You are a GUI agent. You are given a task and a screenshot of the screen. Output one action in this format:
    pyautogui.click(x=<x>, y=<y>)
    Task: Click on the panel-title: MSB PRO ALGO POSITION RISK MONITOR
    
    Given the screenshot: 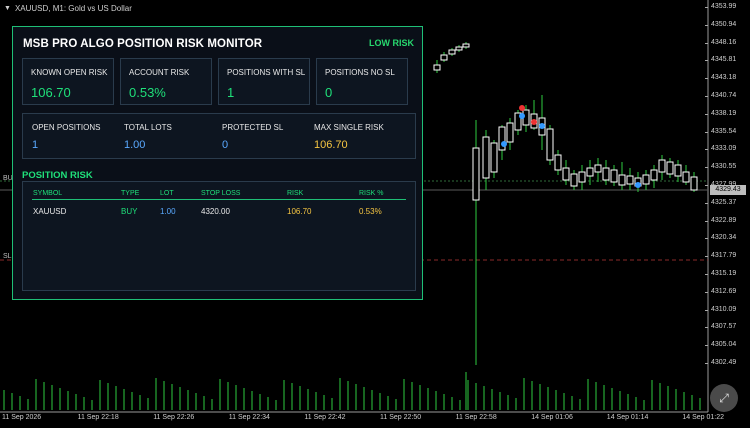 What is the action you would take?
    pyautogui.click(x=143, y=44)
    